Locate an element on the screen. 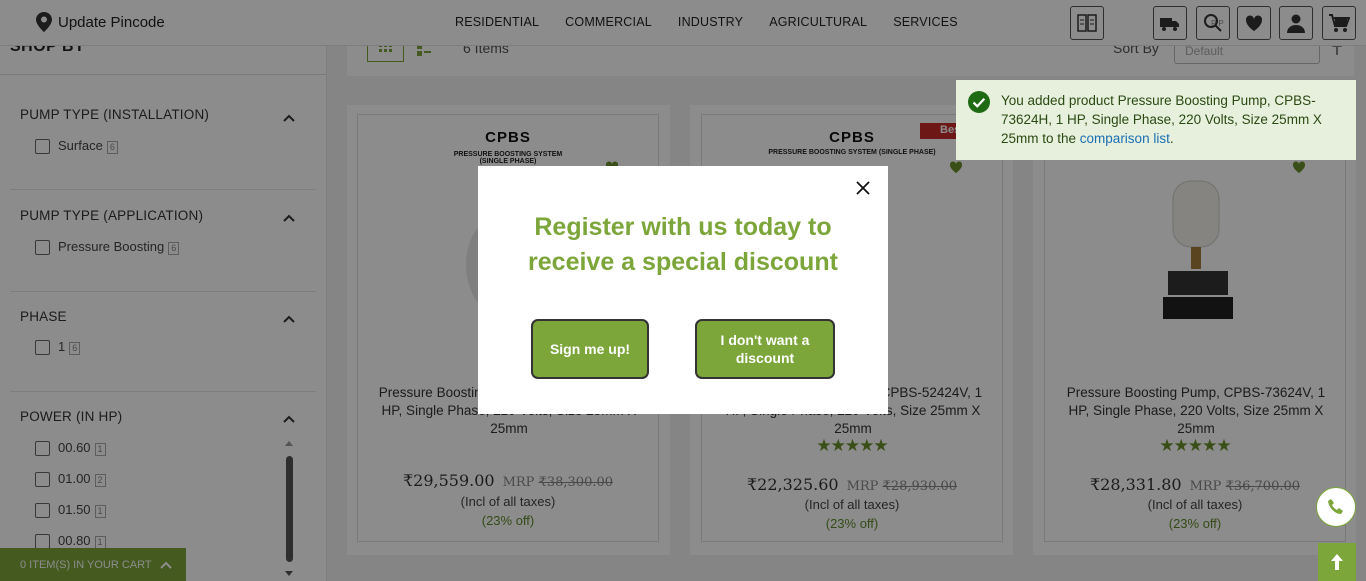 Image resolution: width=1366 pixels, height=581 pixels. filter-option: 01.50 1 is located at coordinates (70, 510).